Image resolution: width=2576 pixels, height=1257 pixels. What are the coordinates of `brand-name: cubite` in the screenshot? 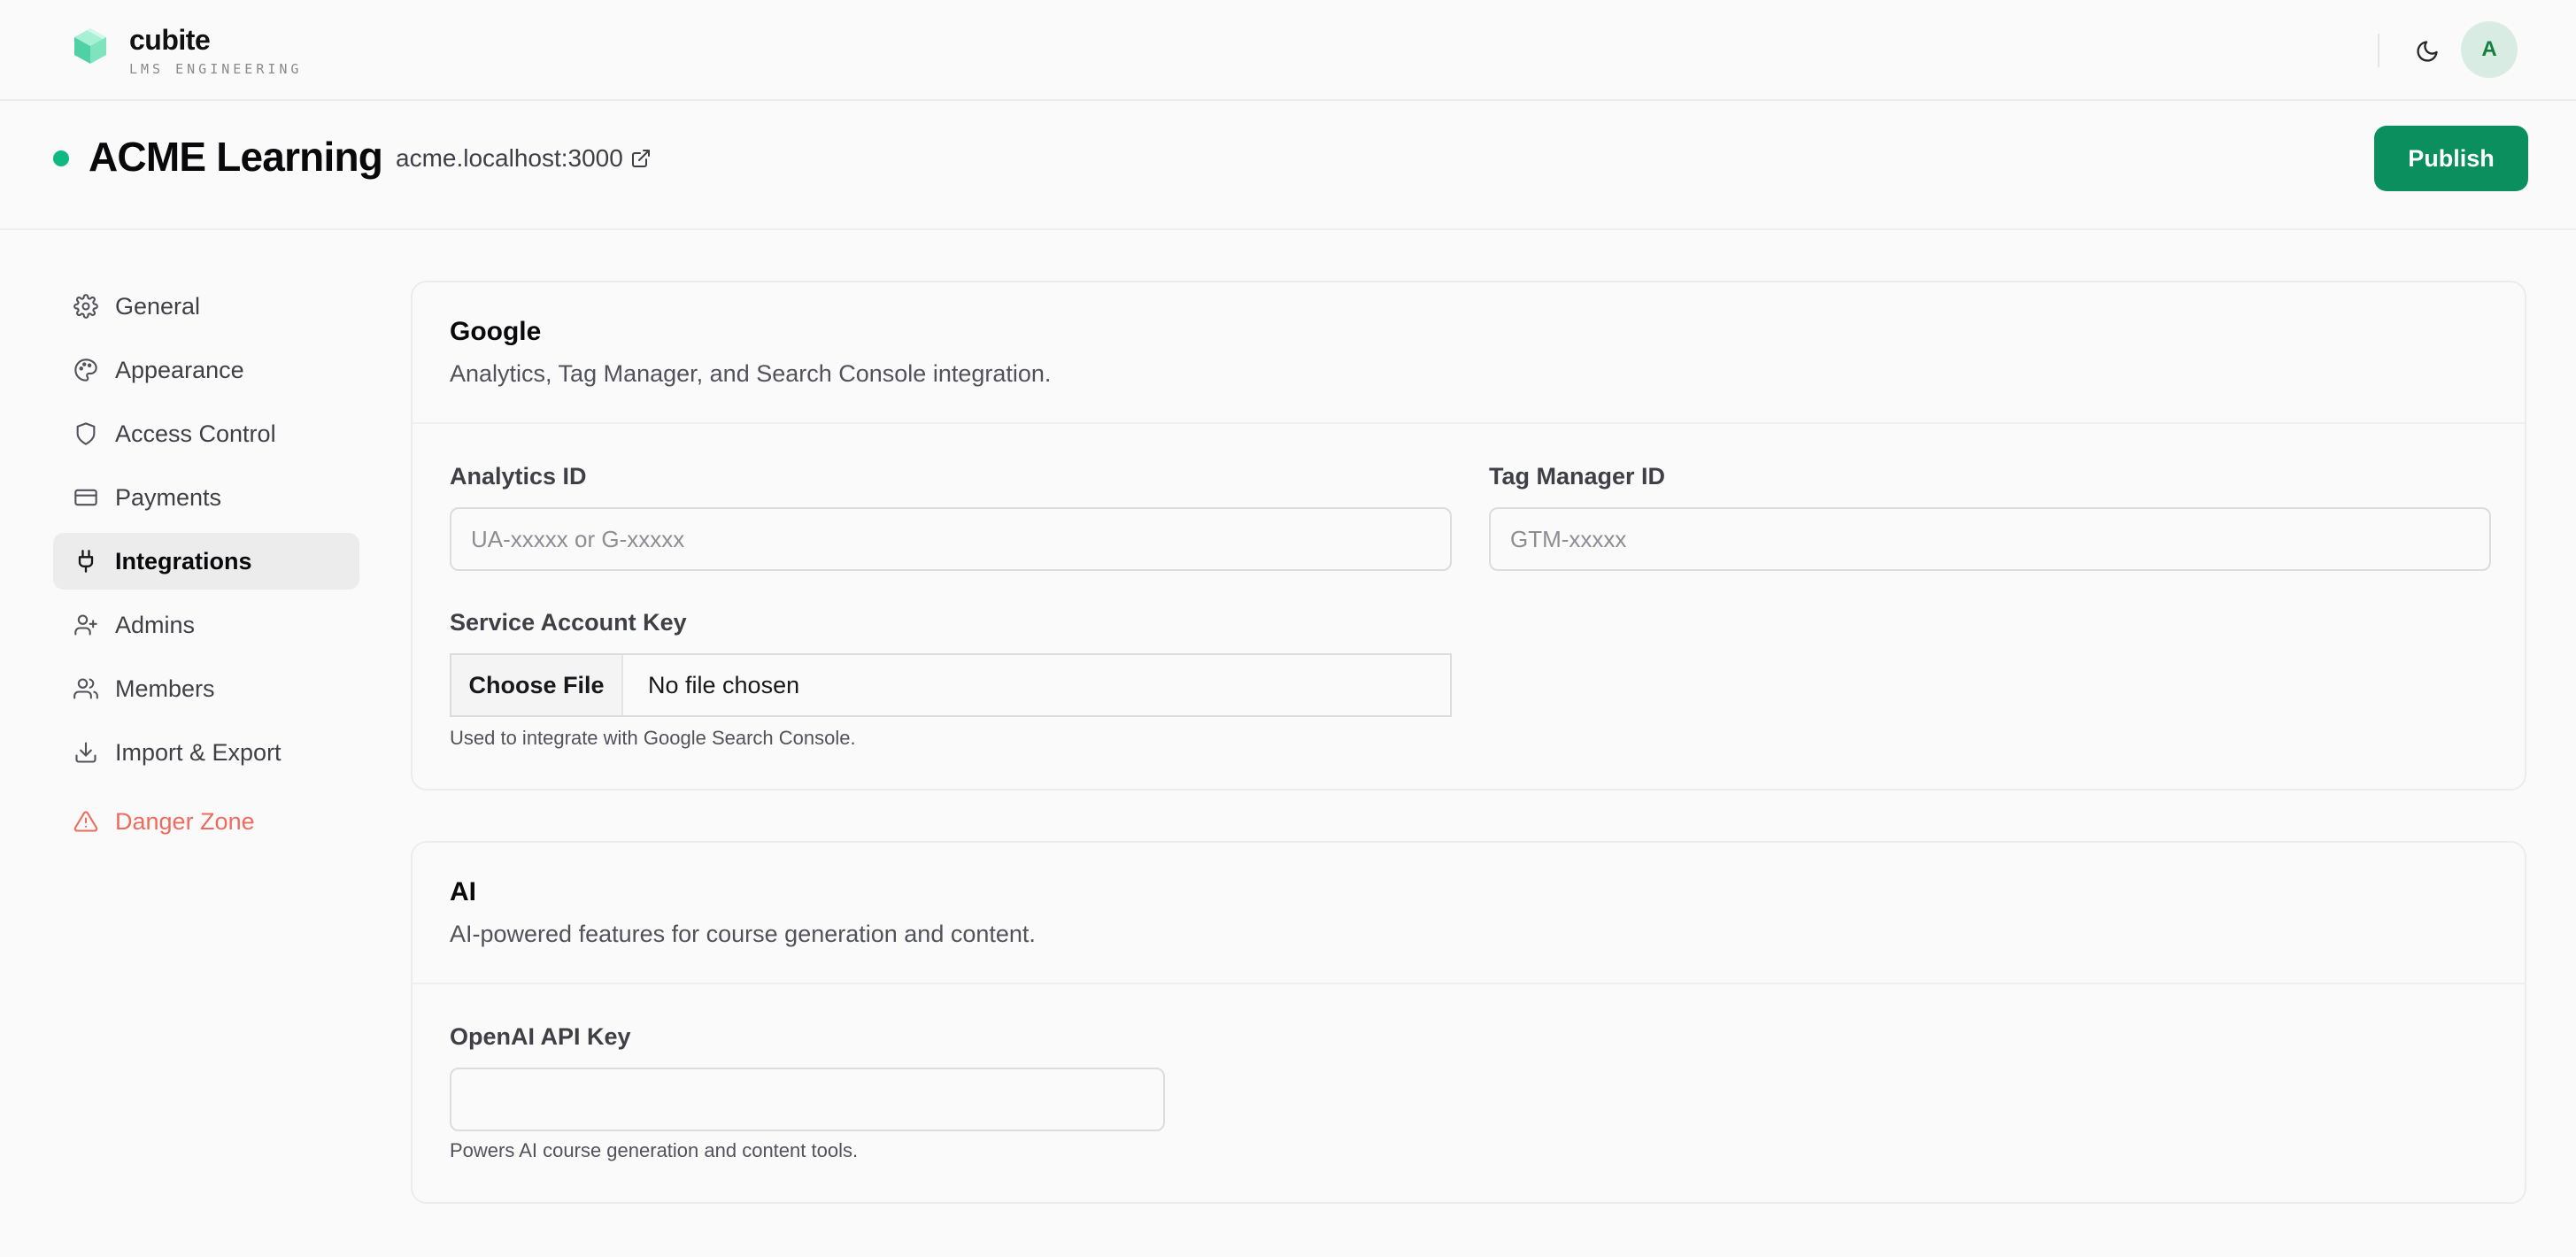 It's located at (170, 40).